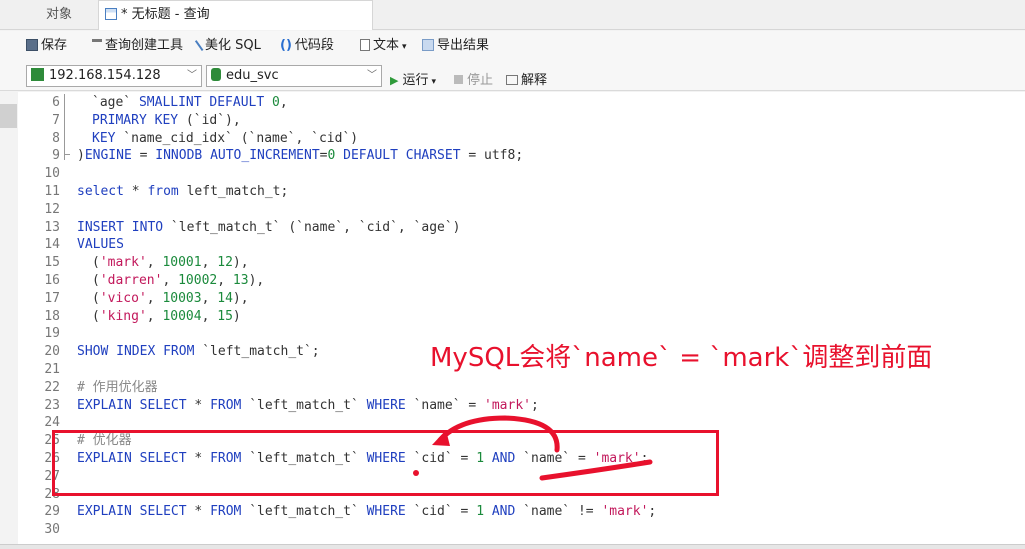 The height and width of the screenshot is (549, 1025). What do you see at coordinates (512, 546) in the screenshot?
I see `result-tabs-strip` at bounding box center [512, 546].